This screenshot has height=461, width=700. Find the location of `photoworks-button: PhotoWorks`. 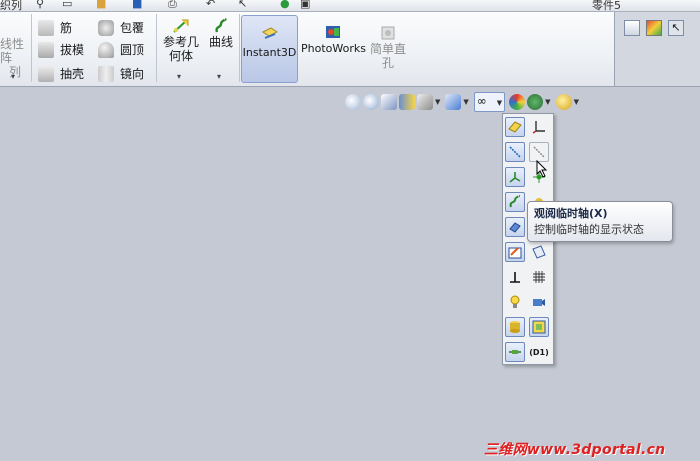

photoworks-button: PhotoWorks is located at coordinates (333, 40).